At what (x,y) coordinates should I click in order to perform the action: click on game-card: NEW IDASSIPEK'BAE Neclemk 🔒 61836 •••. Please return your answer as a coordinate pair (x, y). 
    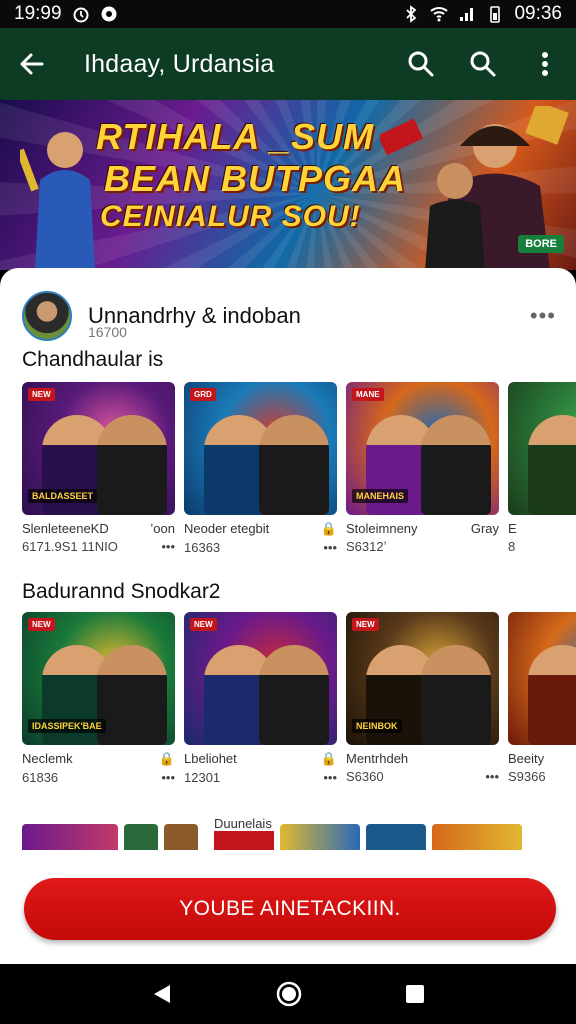
    Looking at the image, I should click on (98, 698).